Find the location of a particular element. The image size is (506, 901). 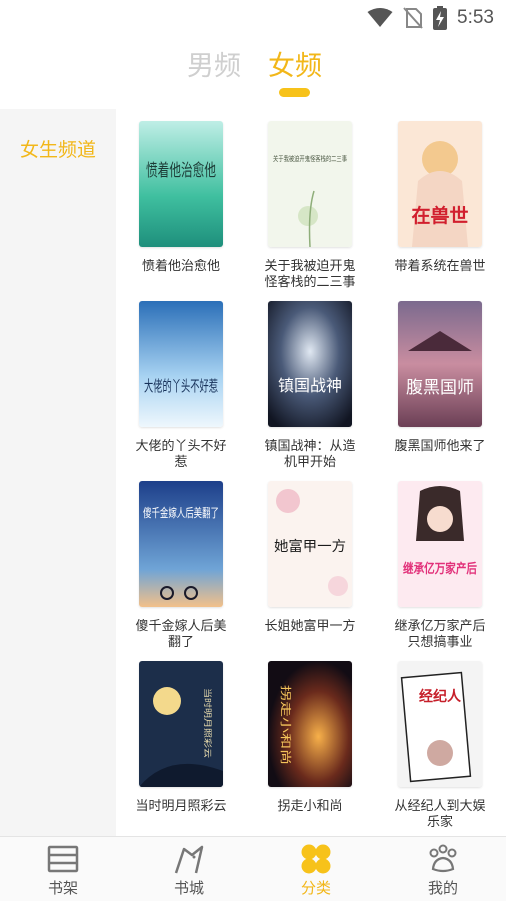

cover-text: 镇国战神 is located at coordinates (310, 385).